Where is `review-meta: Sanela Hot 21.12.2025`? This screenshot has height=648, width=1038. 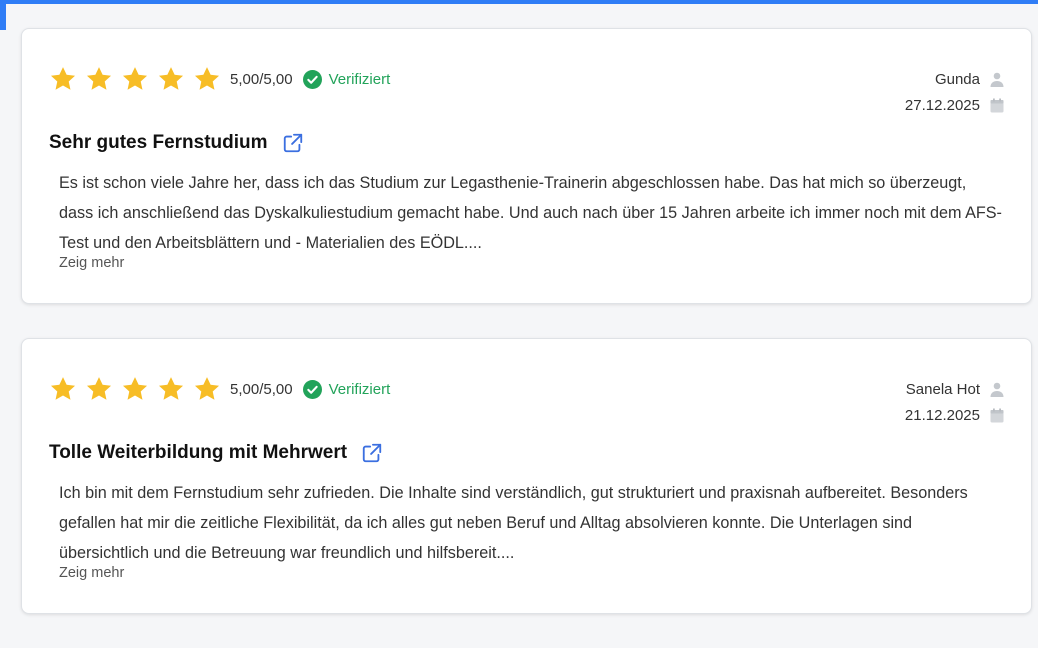
review-meta: Sanela Hot 21.12.2025 is located at coordinates (954, 402).